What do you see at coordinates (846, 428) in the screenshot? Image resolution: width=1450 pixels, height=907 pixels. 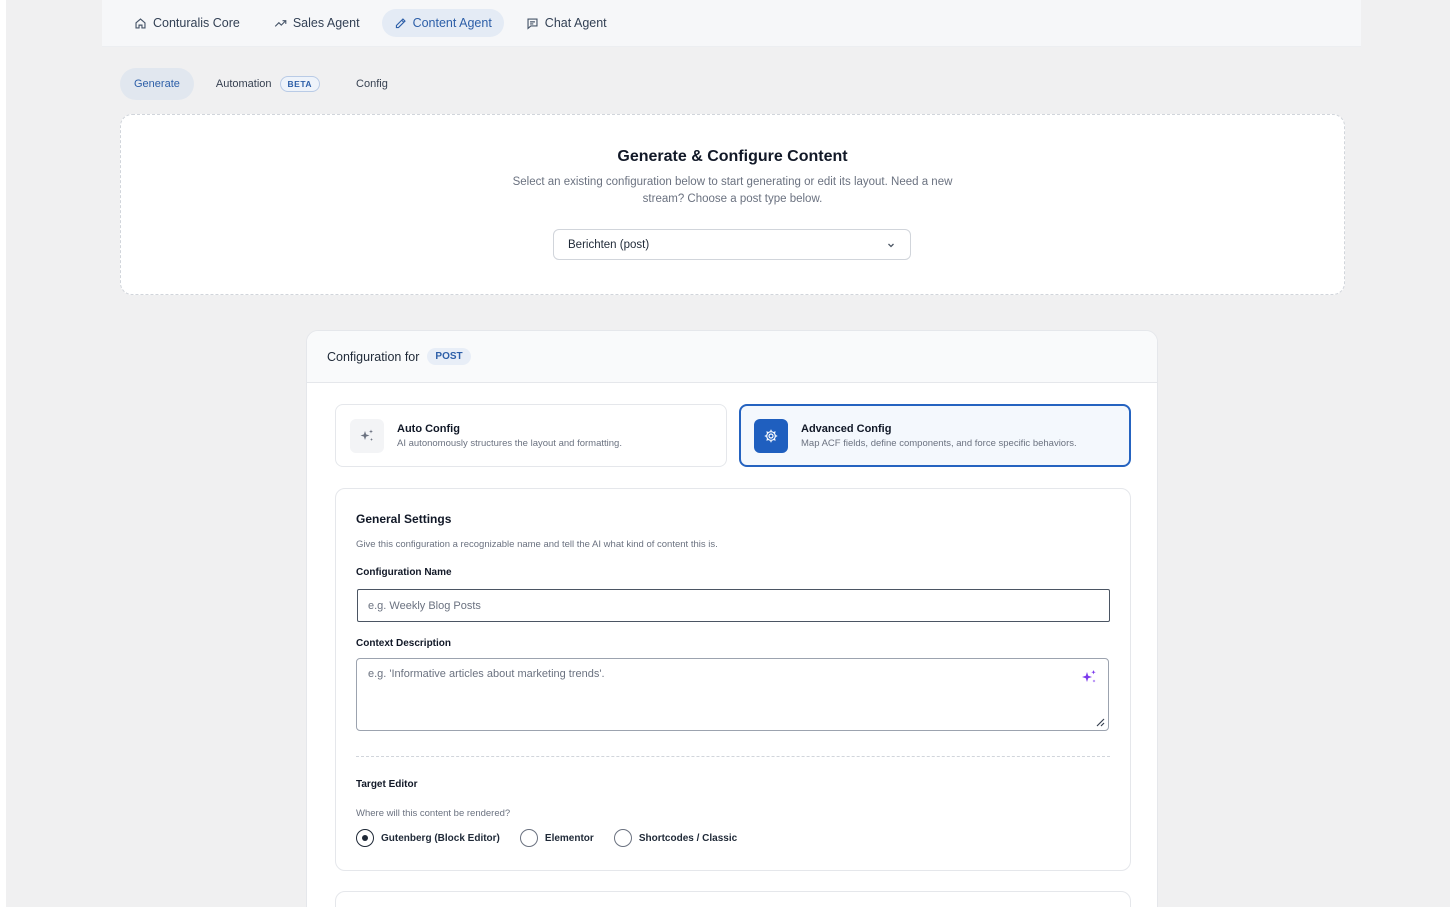 I see `advanced-config-title: Advanced Config` at bounding box center [846, 428].